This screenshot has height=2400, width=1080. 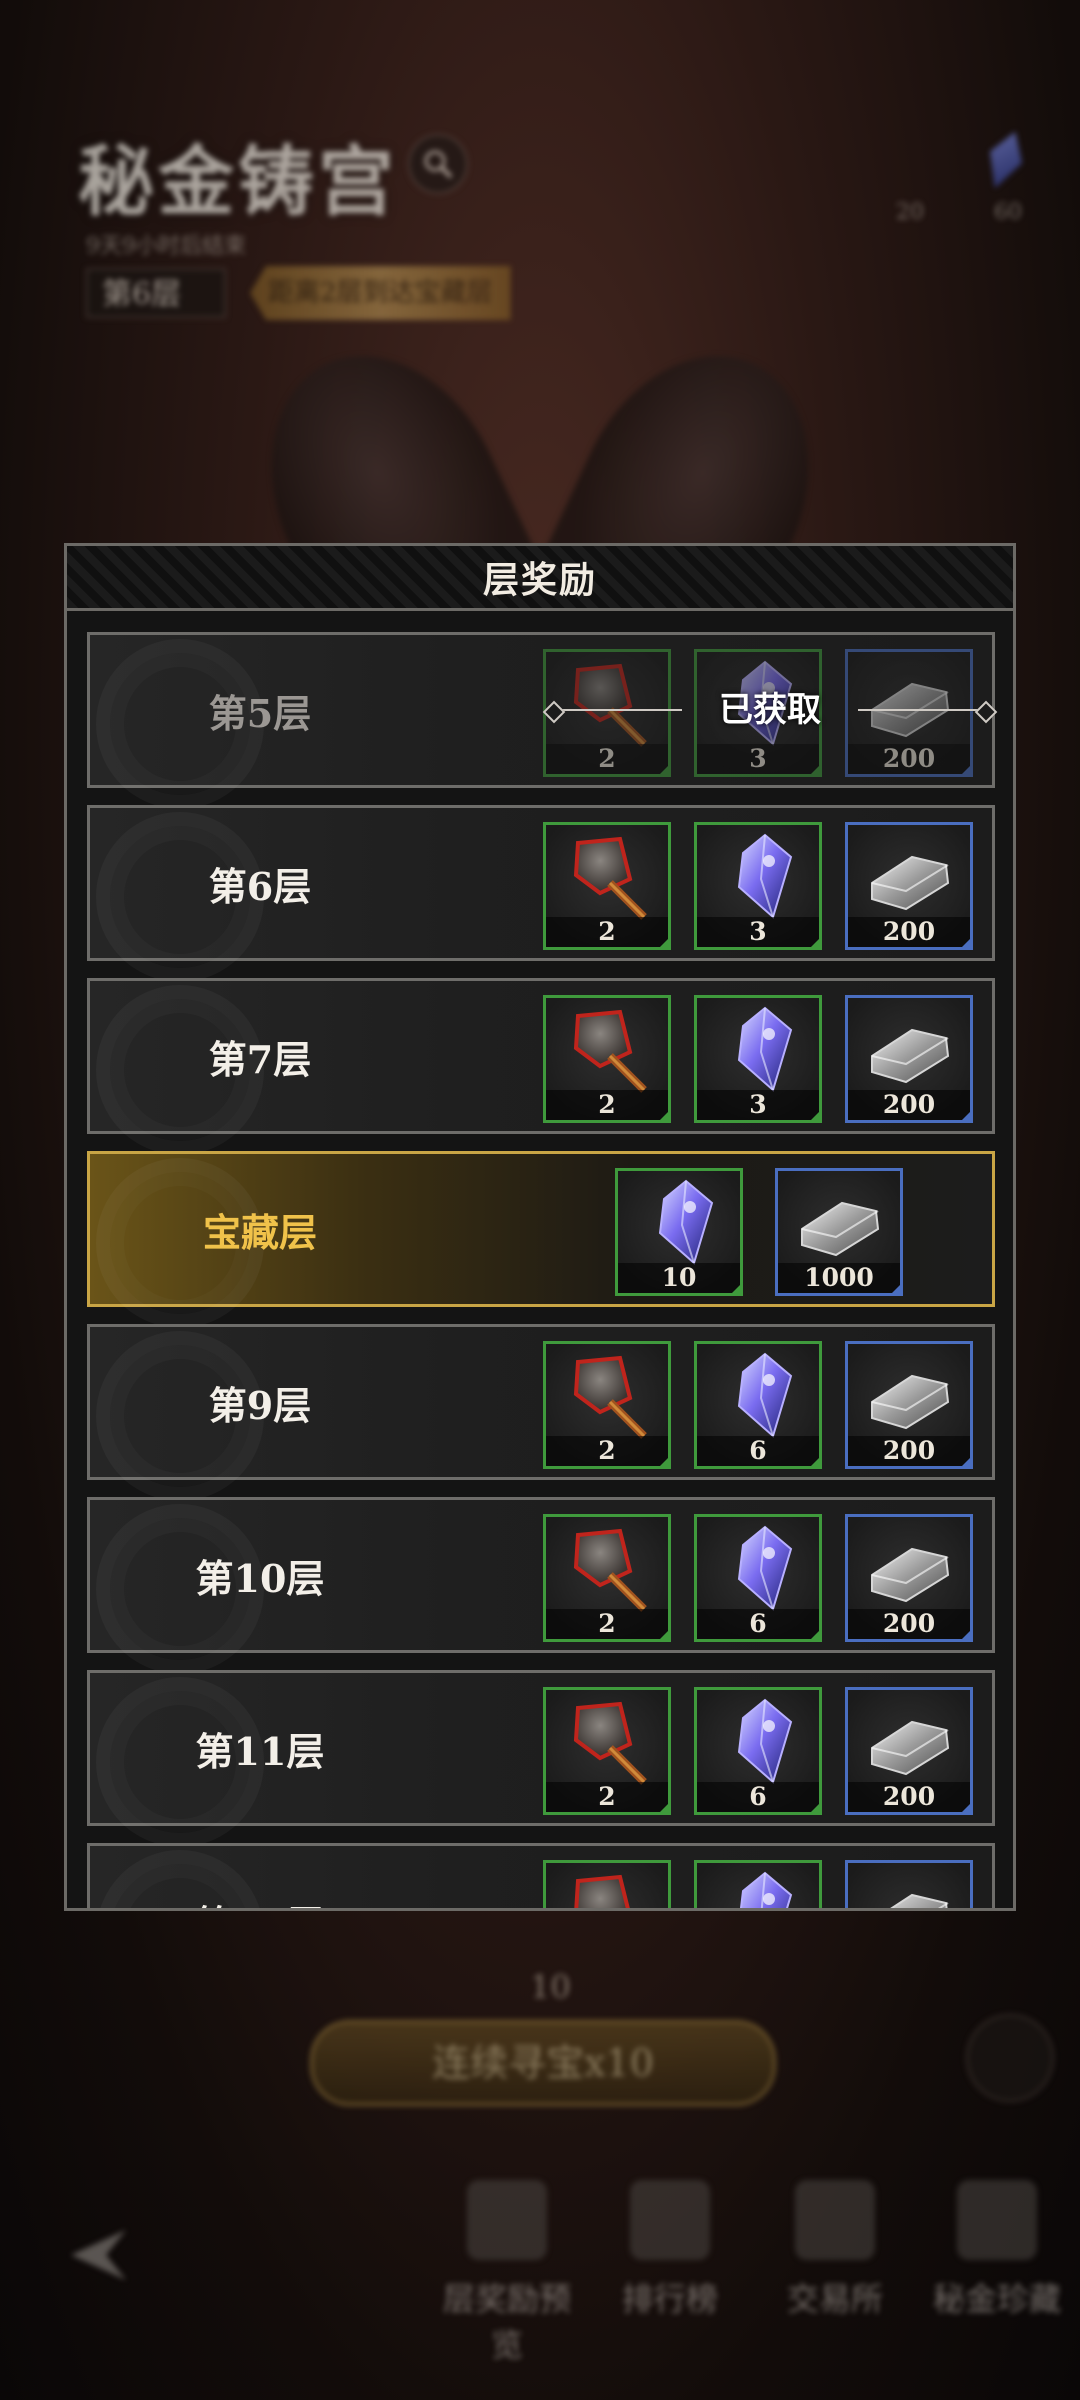 I want to click on roll-count: 10, so click(x=550, y=1987).